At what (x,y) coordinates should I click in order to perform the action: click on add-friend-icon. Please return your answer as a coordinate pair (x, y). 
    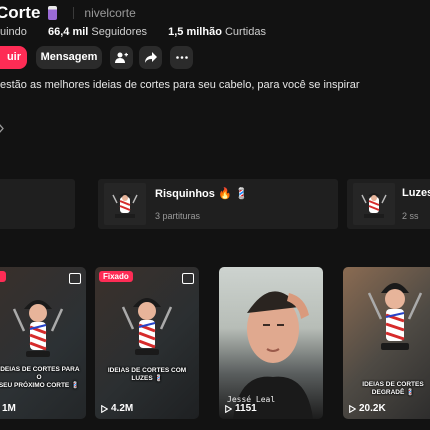
    Looking at the image, I should click on (121, 57).